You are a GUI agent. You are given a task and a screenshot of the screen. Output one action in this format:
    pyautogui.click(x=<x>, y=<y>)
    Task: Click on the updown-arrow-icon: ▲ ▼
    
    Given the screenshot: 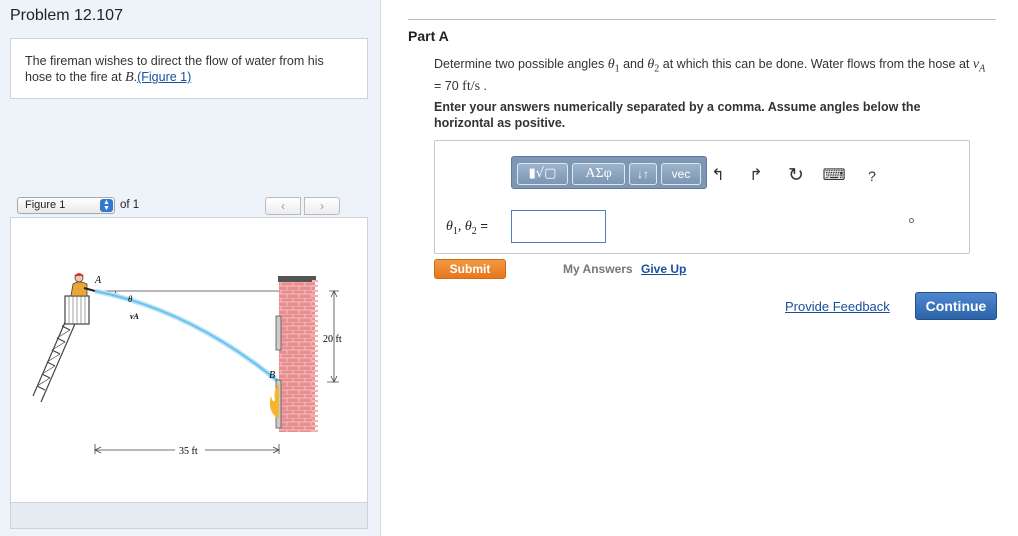 What is the action you would take?
    pyautogui.click(x=106, y=205)
    